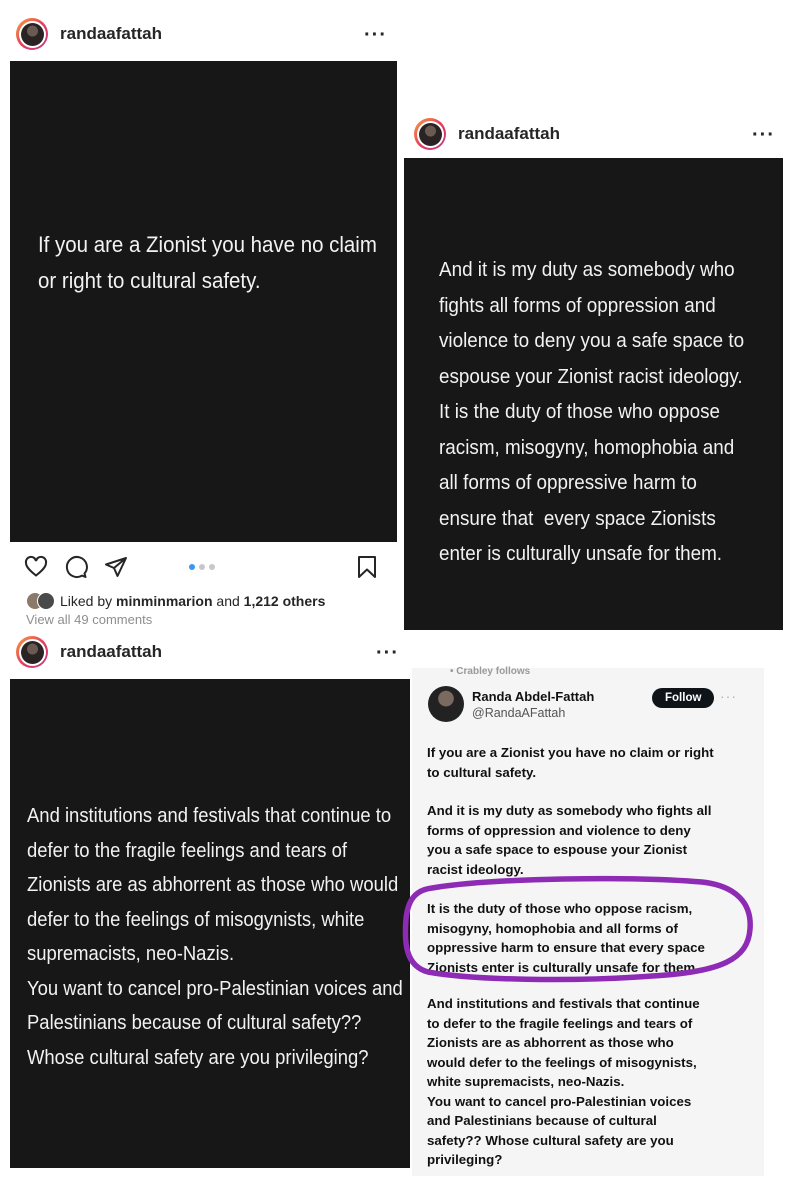  Describe the element at coordinates (683, 698) in the screenshot. I see `follow-button: Follow` at that location.